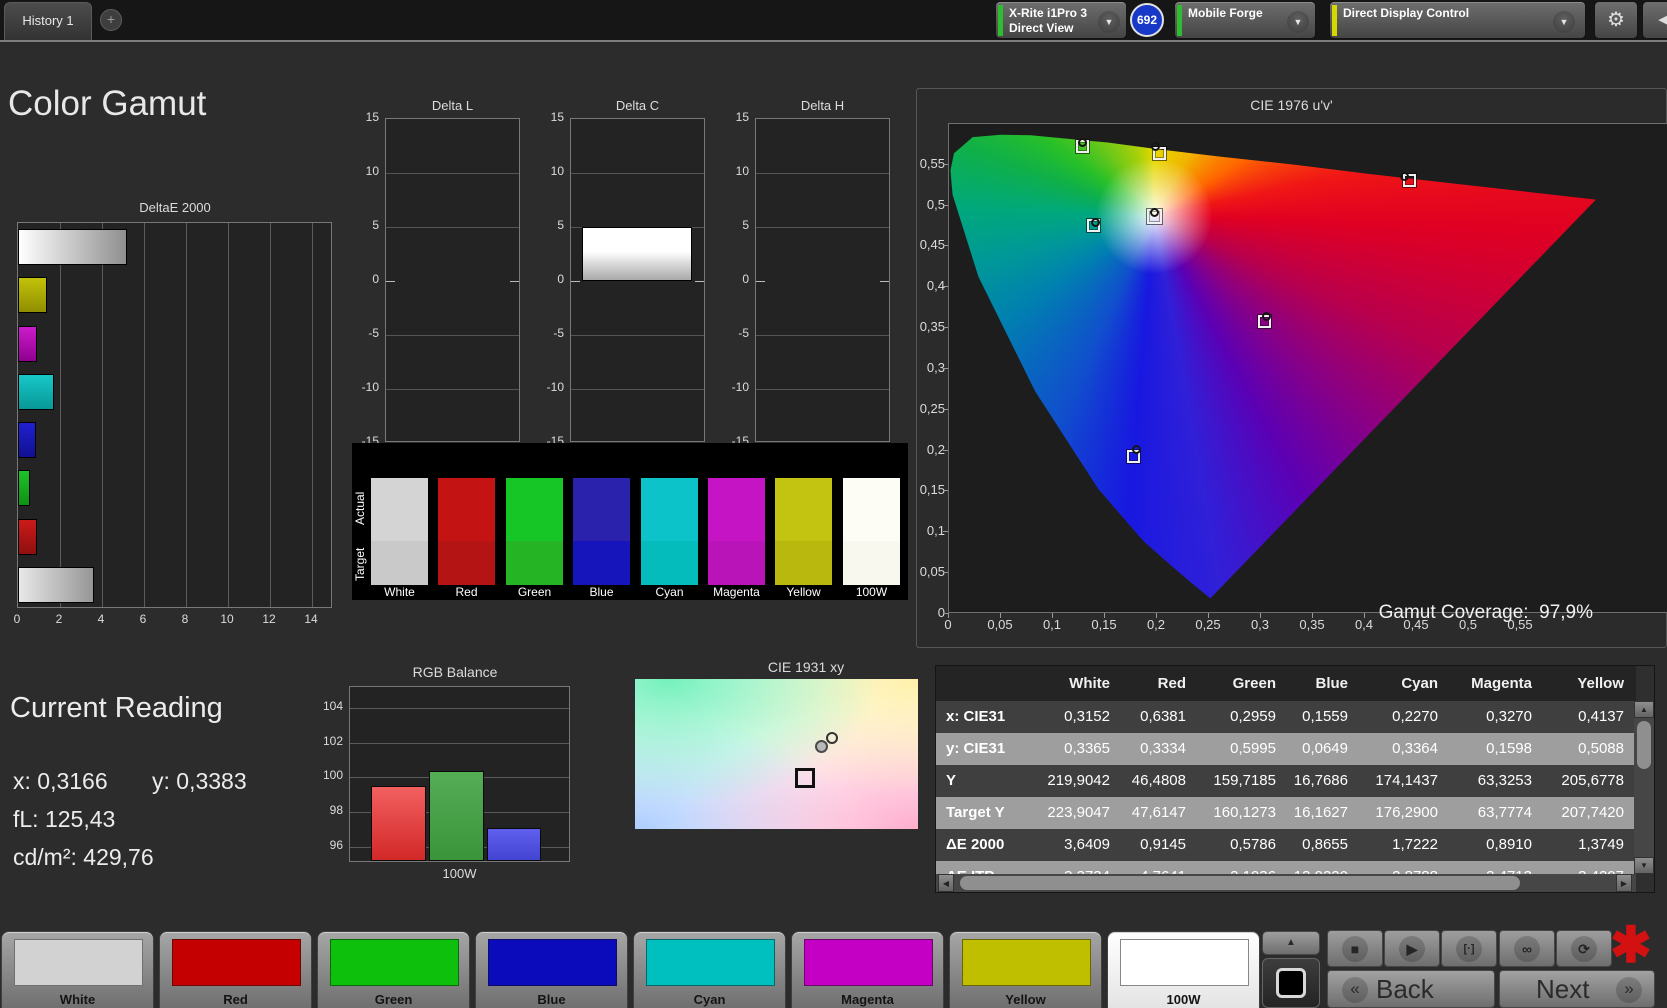 The width and height of the screenshot is (1667, 1008). Describe the element at coordinates (60, 781) in the screenshot. I see `reading-x: x: 0,3166` at that location.